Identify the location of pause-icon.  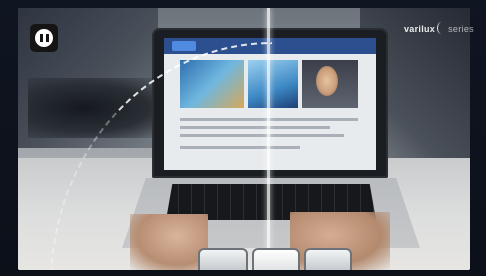
(44, 38).